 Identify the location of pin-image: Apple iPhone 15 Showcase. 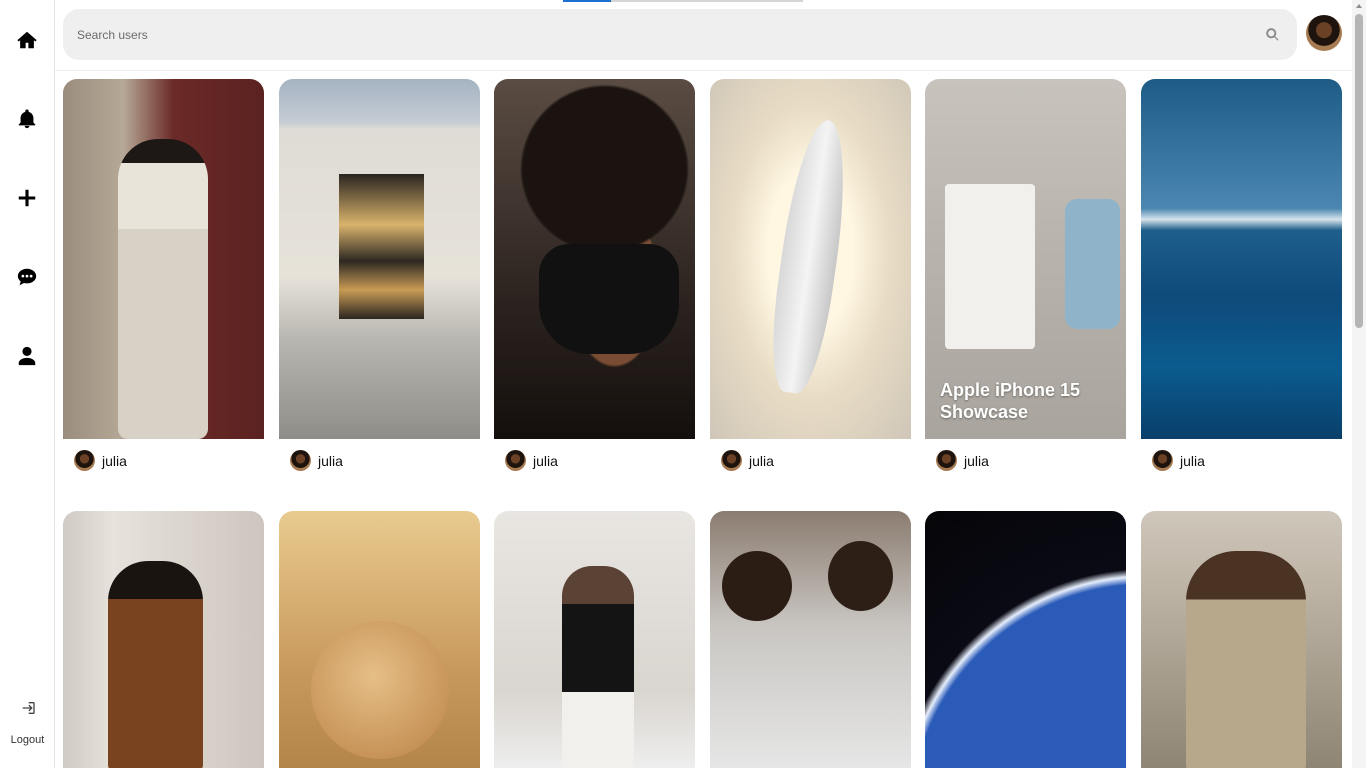
(1025, 259).